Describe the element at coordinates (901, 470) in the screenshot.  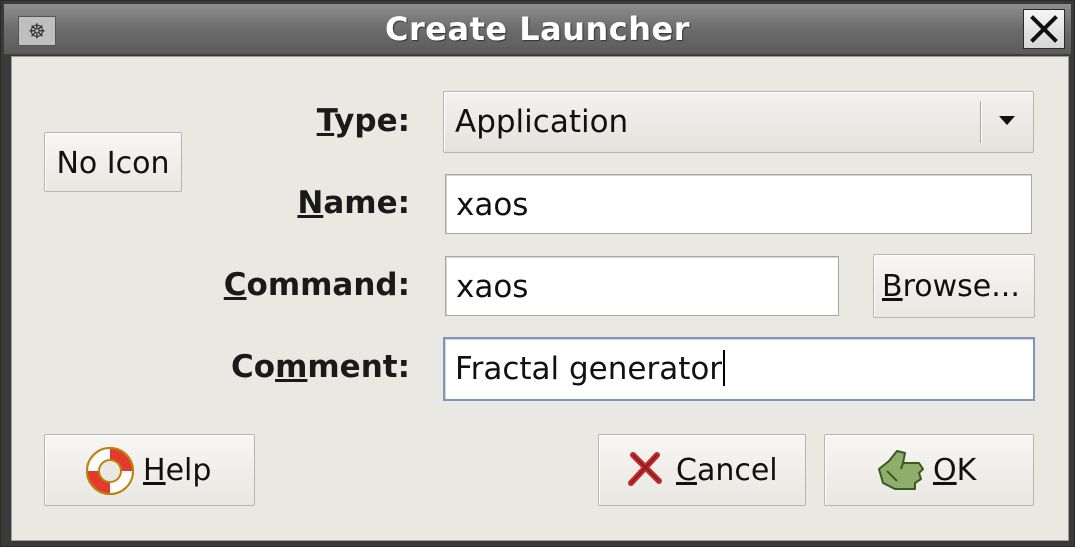
I see `thumbs-up-icon` at that location.